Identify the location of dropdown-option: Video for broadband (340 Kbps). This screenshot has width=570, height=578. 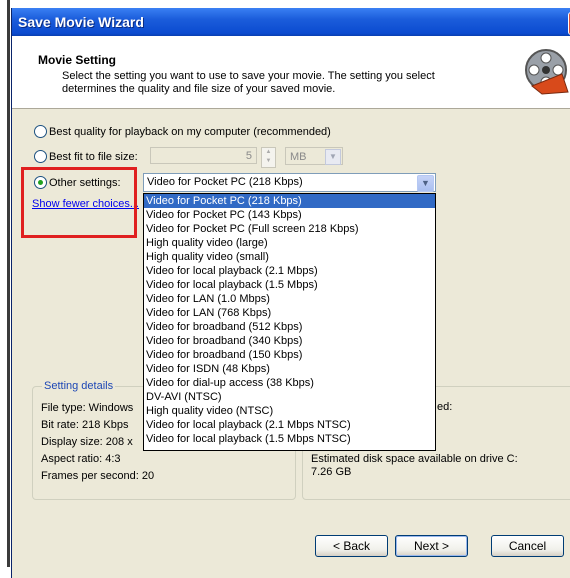
(289, 341).